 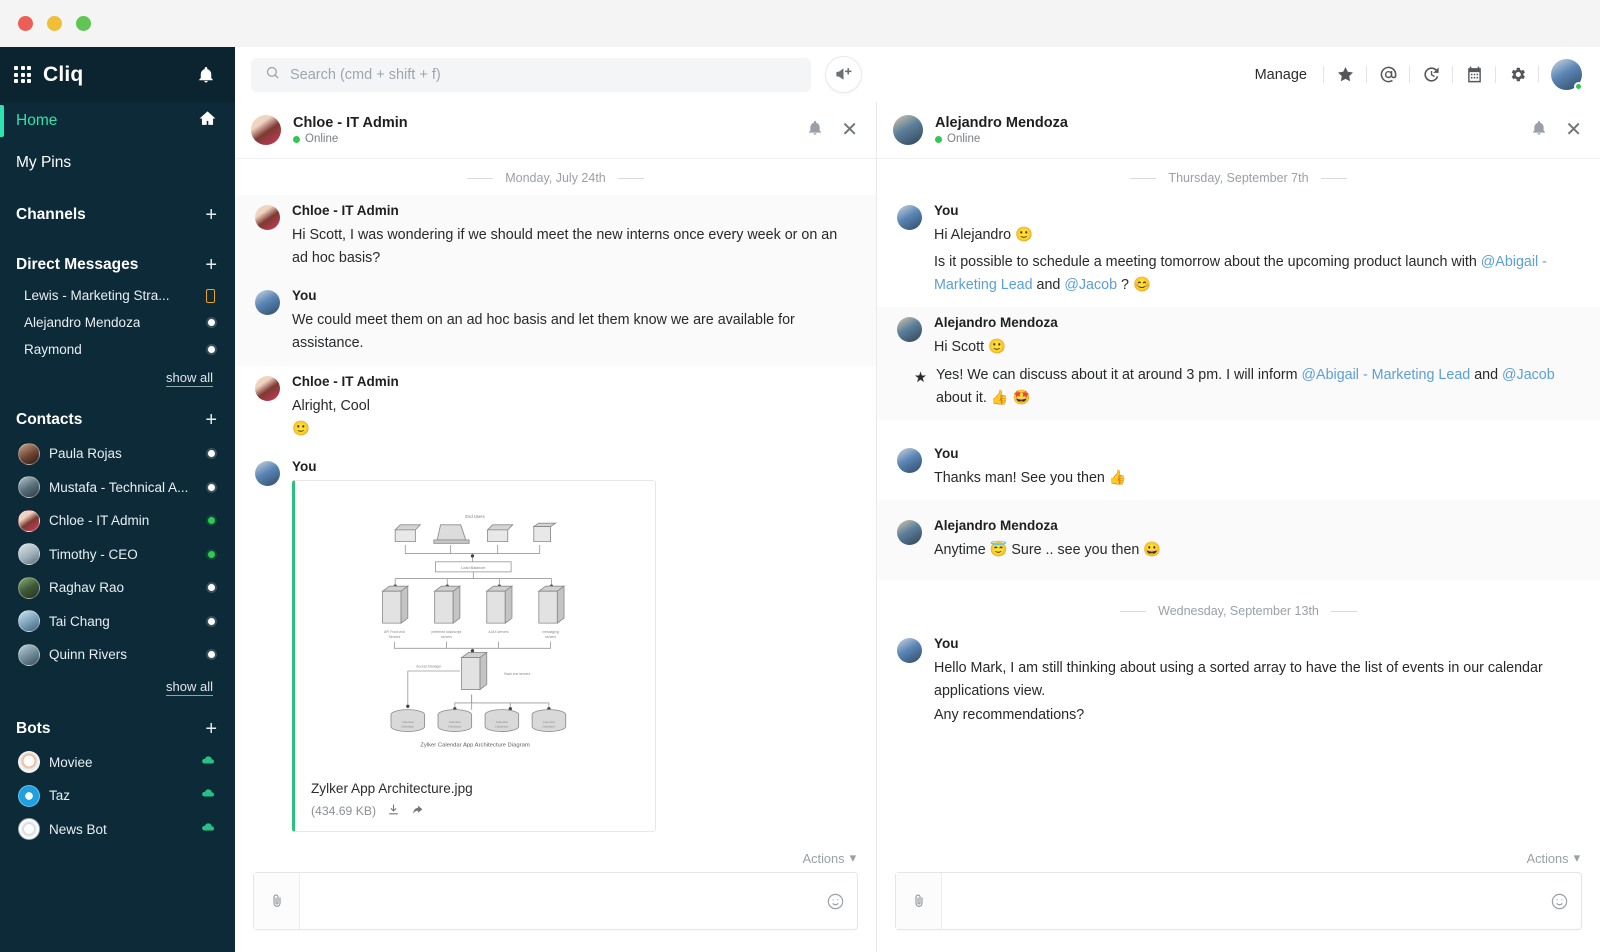 I want to click on message-input-right, so click(x=1239, y=901).